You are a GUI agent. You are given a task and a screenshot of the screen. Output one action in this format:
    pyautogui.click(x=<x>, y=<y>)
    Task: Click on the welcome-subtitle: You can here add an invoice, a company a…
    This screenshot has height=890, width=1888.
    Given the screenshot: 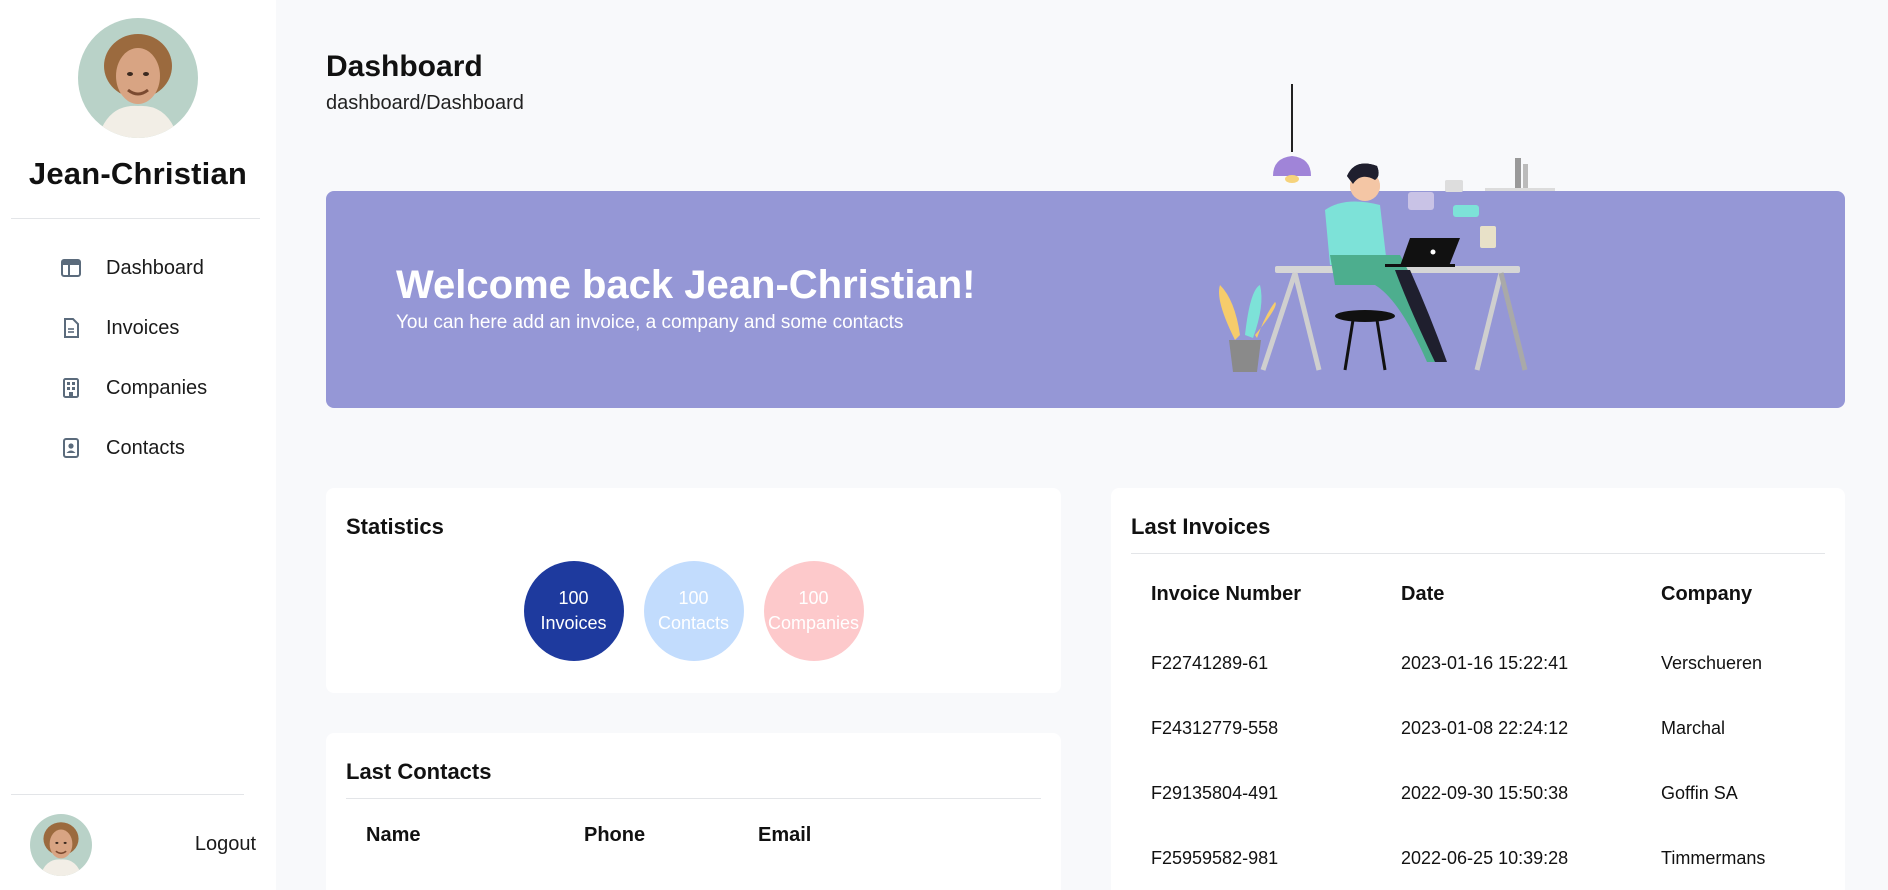 What is the action you would take?
    pyautogui.click(x=650, y=322)
    